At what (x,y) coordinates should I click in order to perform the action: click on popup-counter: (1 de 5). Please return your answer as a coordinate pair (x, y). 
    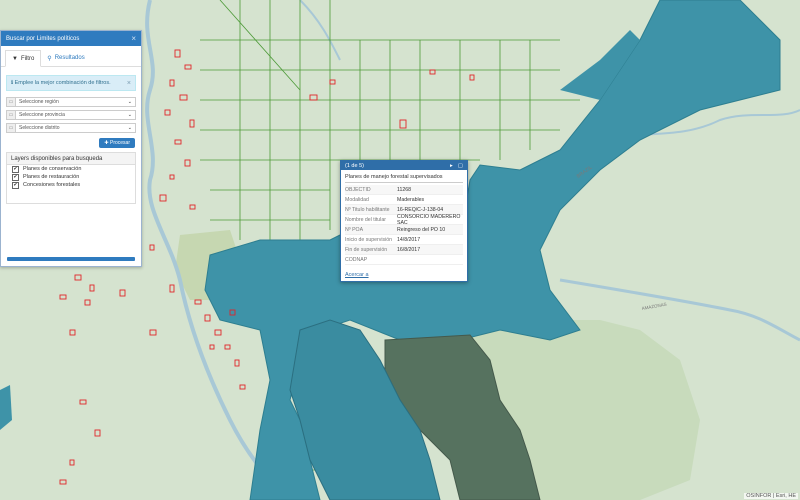
    Looking at the image, I should click on (354, 165).